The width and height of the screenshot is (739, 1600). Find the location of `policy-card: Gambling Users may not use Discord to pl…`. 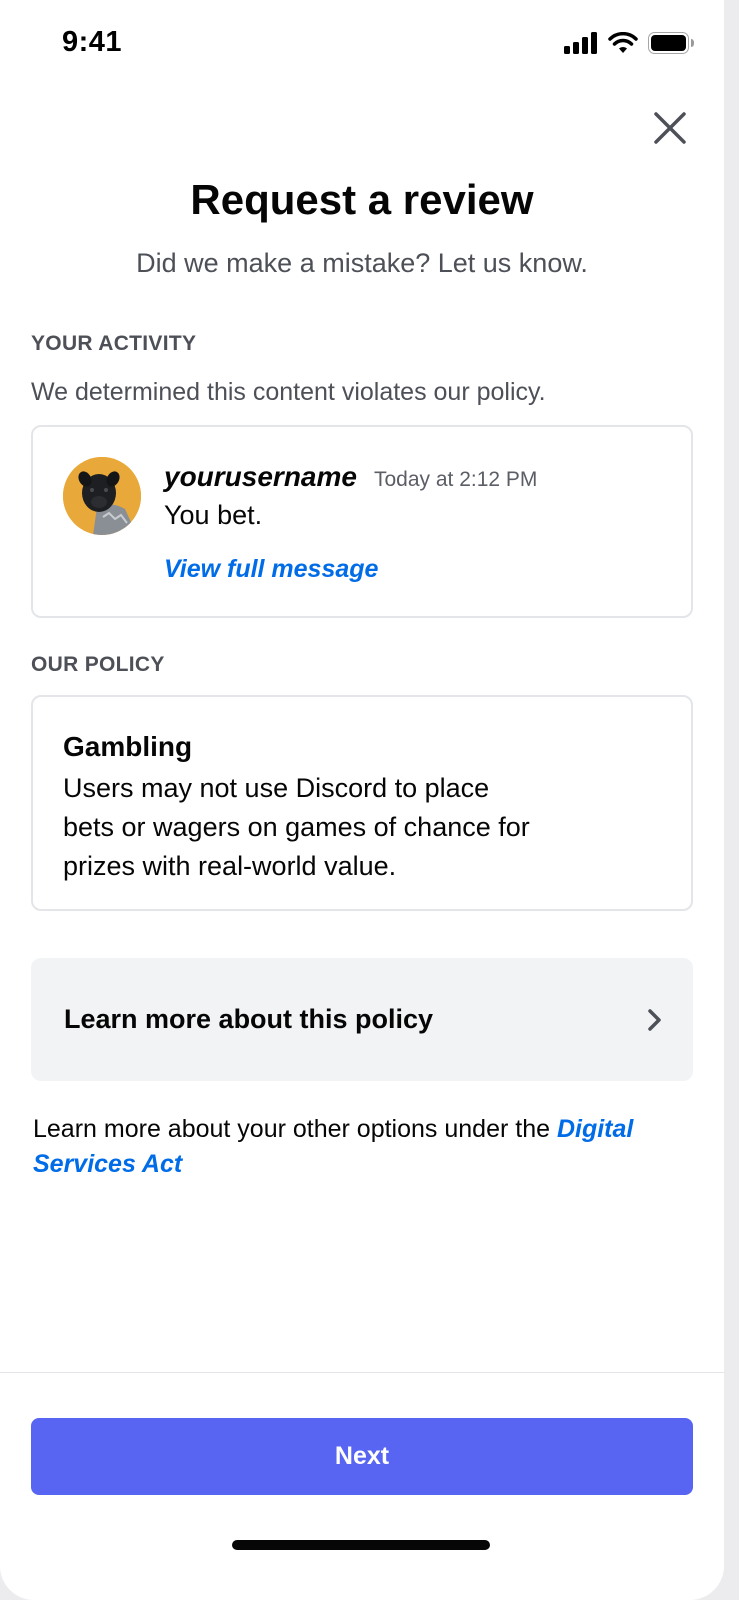

policy-card: Gambling Users may not use Discord to pl… is located at coordinates (362, 803).